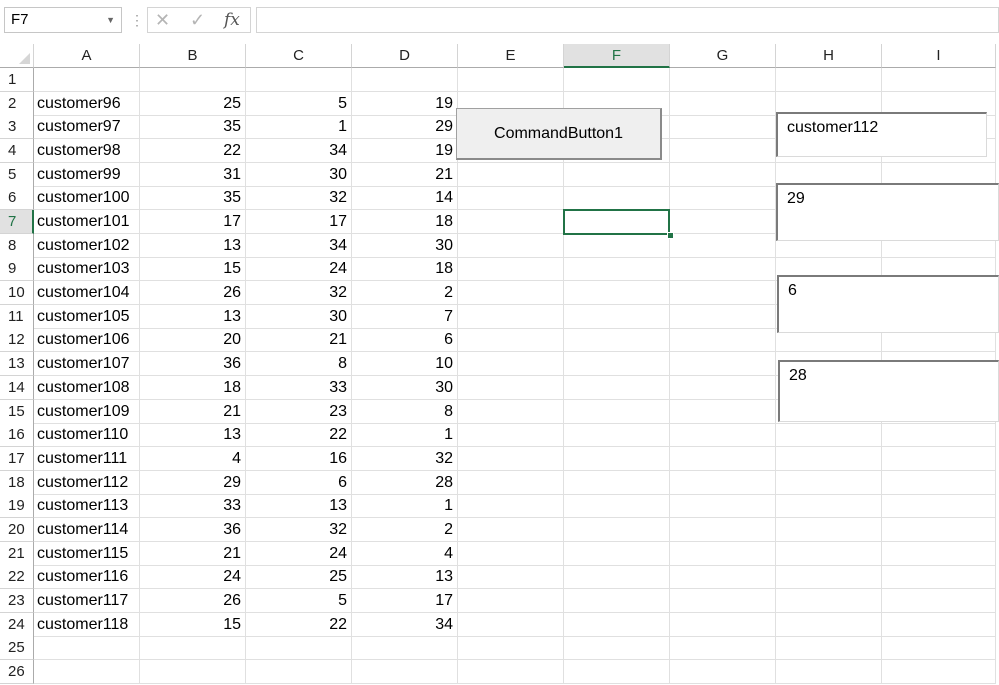 Image resolution: width=999 pixels, height=685 pixels. I want to click on command-button: CommandButton1, so click(559, 134).